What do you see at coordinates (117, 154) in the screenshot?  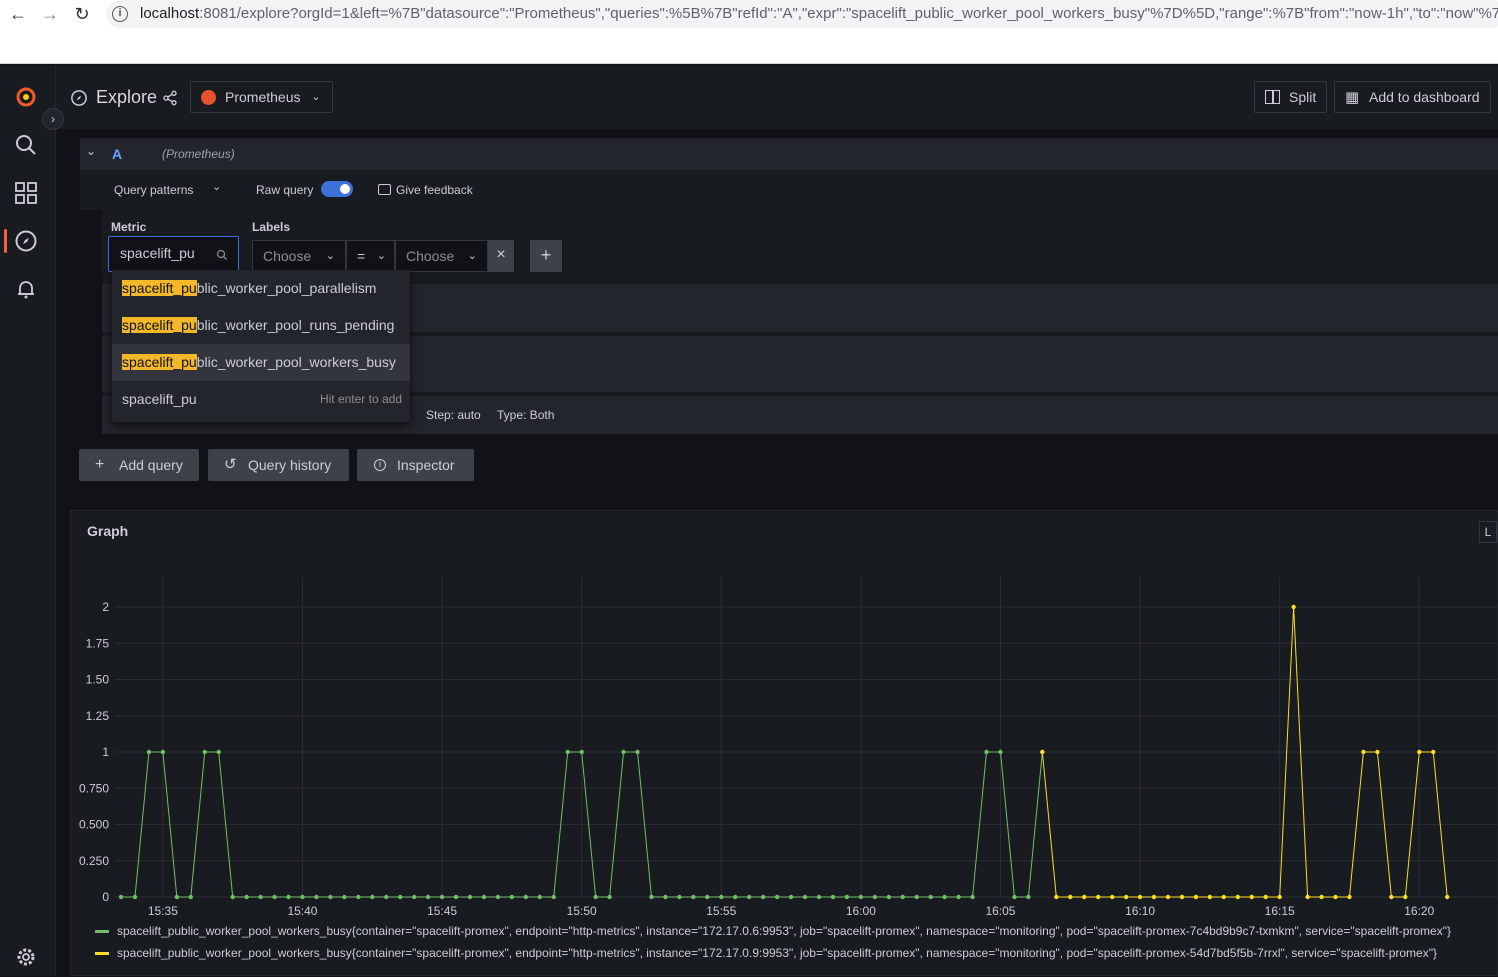 I see `query-letter: A` at bounding box center [117, 154].